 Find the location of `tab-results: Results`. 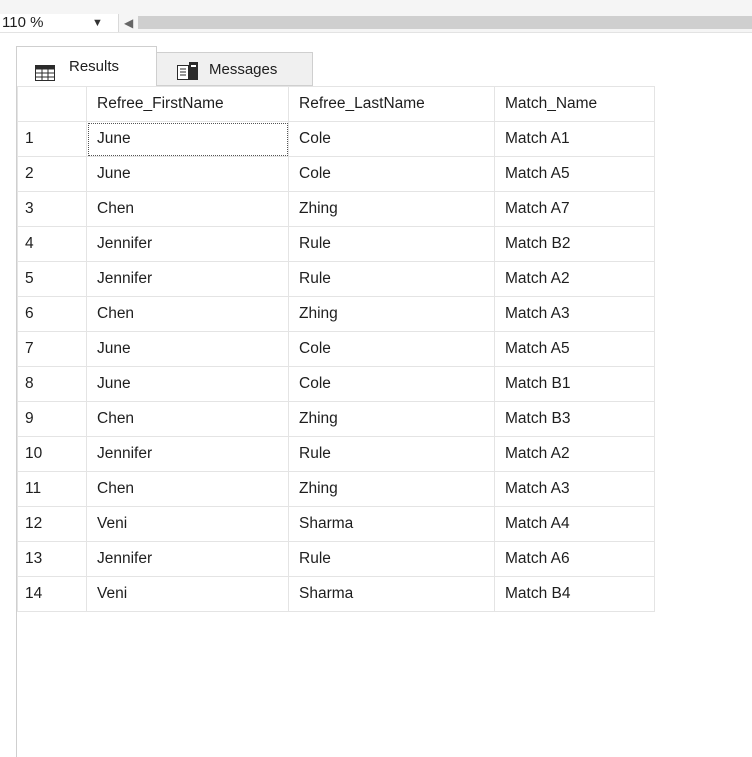

tab-results: Results is located at coordinates (86, 66).